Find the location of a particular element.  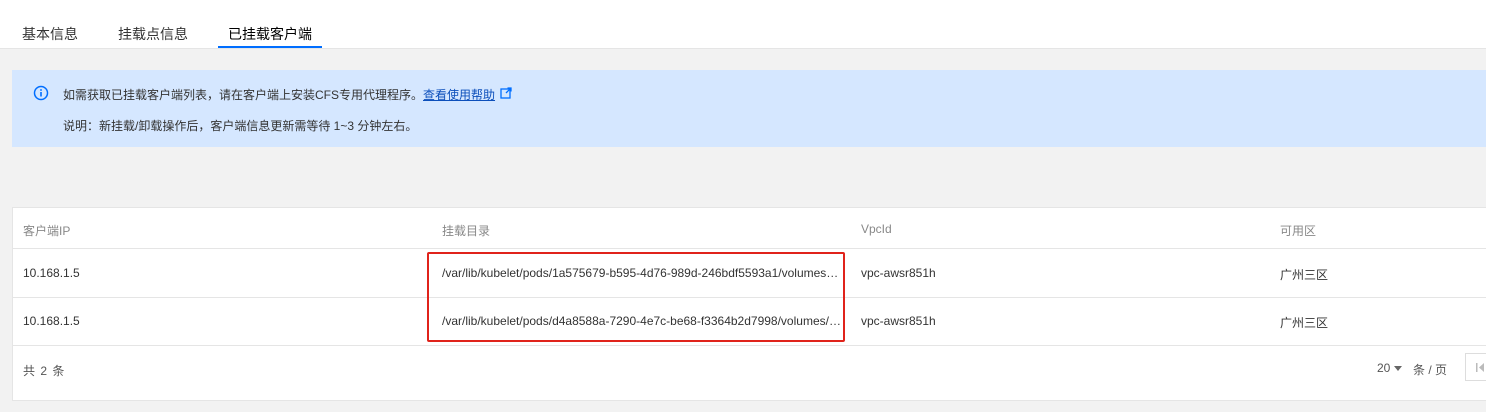

total-count: 共 2 条 is located at coordinates (44, 371).